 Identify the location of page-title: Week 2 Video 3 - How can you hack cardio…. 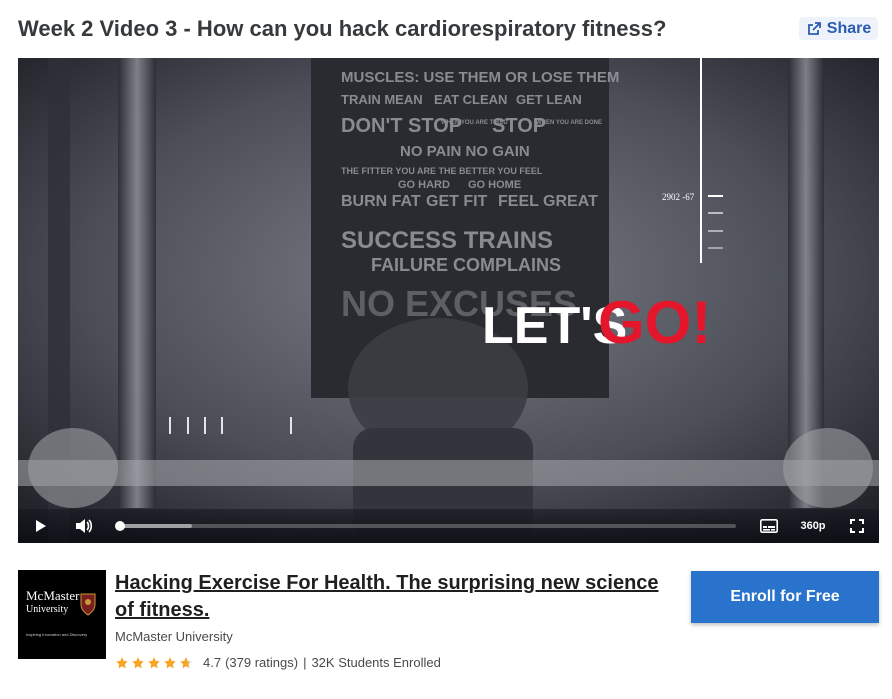
(342, 28).